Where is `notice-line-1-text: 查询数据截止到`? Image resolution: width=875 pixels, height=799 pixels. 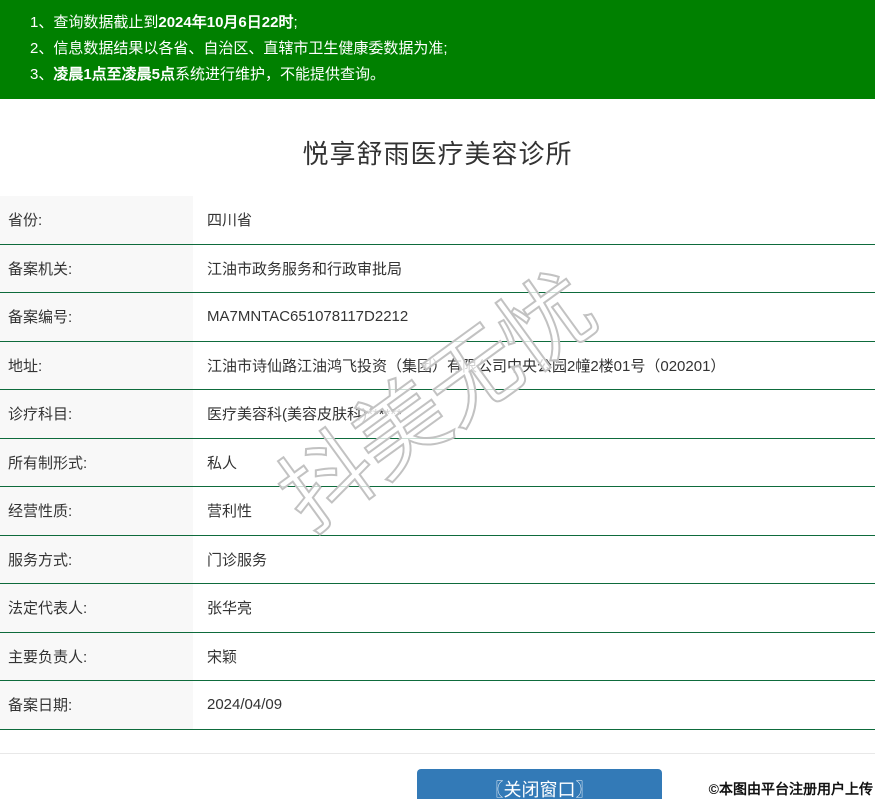 notice-line-1-text: 查询数据截止到 is located at coordinates (106, 22).